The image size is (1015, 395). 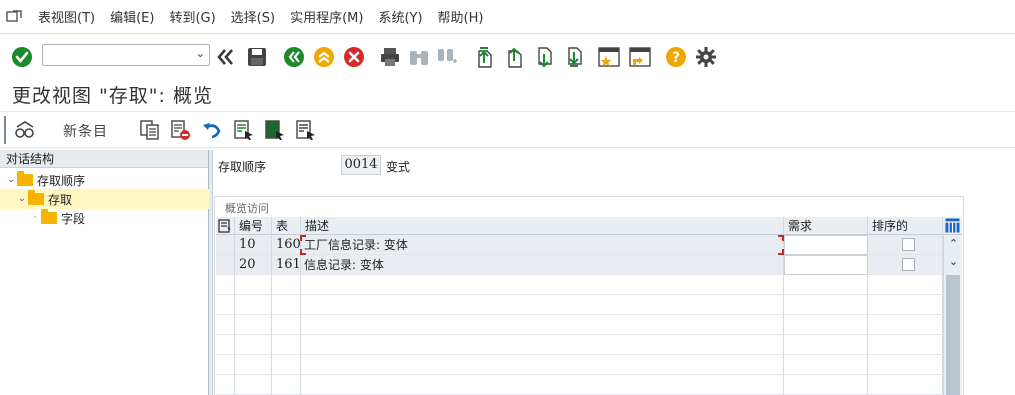 I want to click on title-bar: 更改视图 "存取": 概览, so click(x=507, y=95).